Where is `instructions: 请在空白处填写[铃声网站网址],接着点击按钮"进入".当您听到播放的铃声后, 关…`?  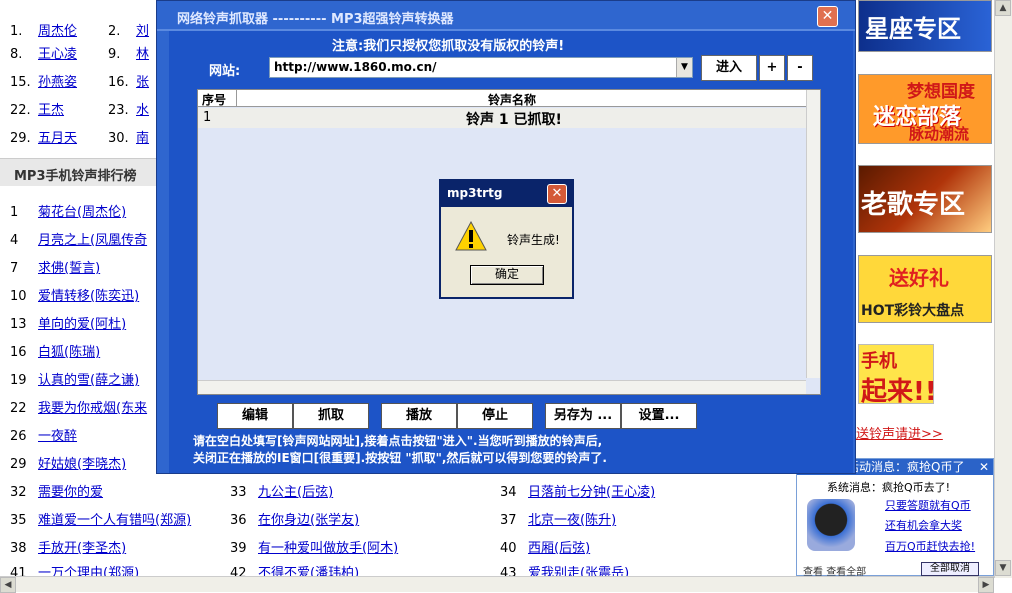
instructions: 请在空白处填写[铃声网站网址],接着点击按钮"进入".当您听到播放的铃声后, 关… is located at coordinates (400, 450).